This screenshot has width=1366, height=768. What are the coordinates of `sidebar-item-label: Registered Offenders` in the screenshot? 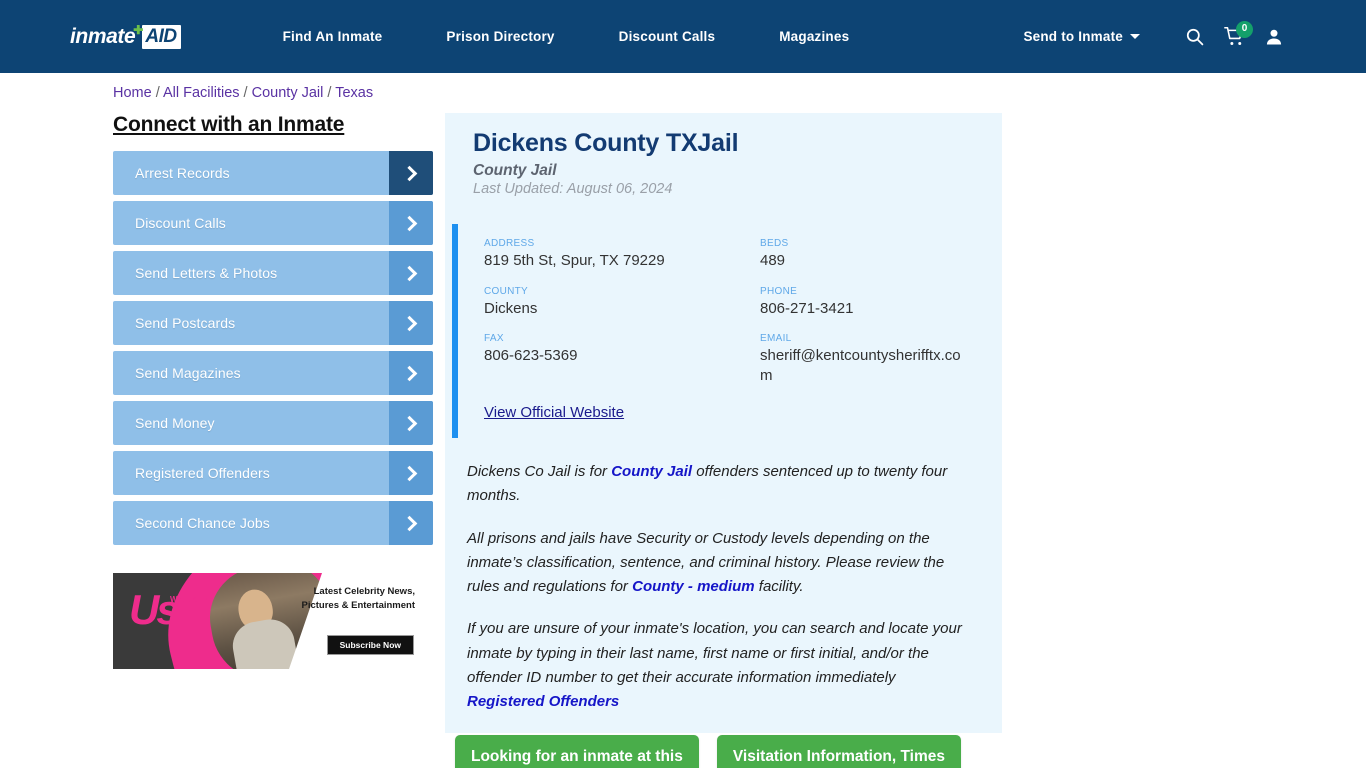 It's located at (202, 473).